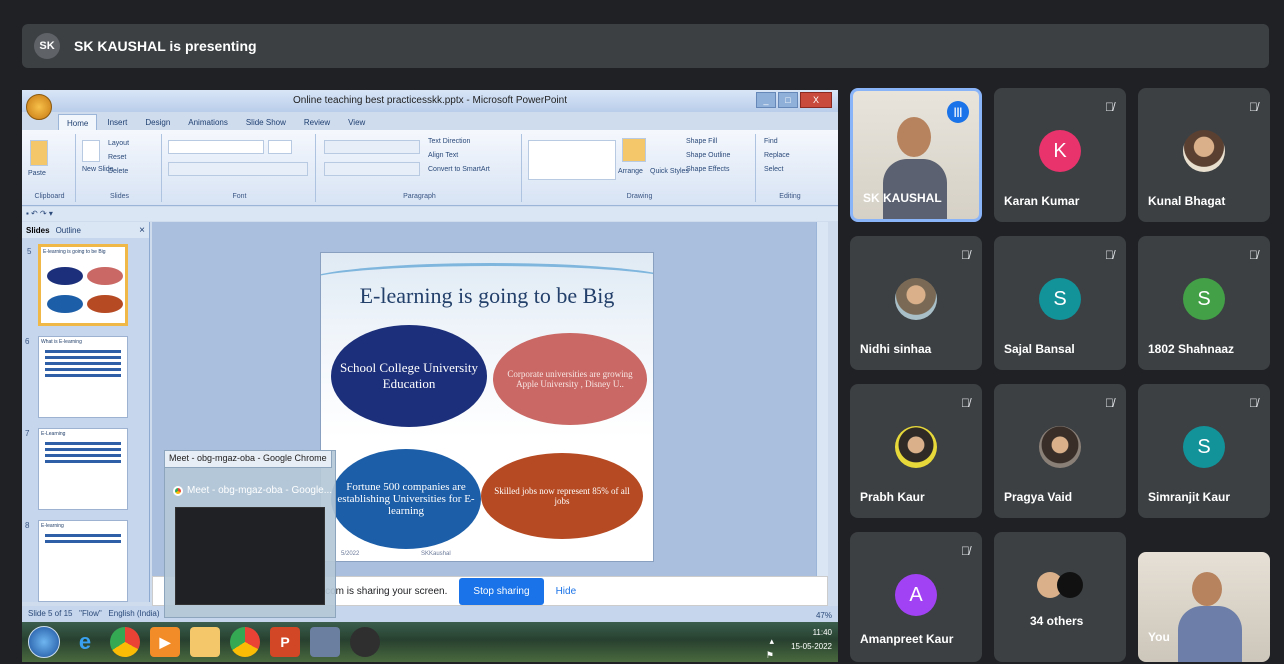 This screenshot has height=664, width=1284. I want to click on slides-pane-tab: Slides, so click(38, 230).